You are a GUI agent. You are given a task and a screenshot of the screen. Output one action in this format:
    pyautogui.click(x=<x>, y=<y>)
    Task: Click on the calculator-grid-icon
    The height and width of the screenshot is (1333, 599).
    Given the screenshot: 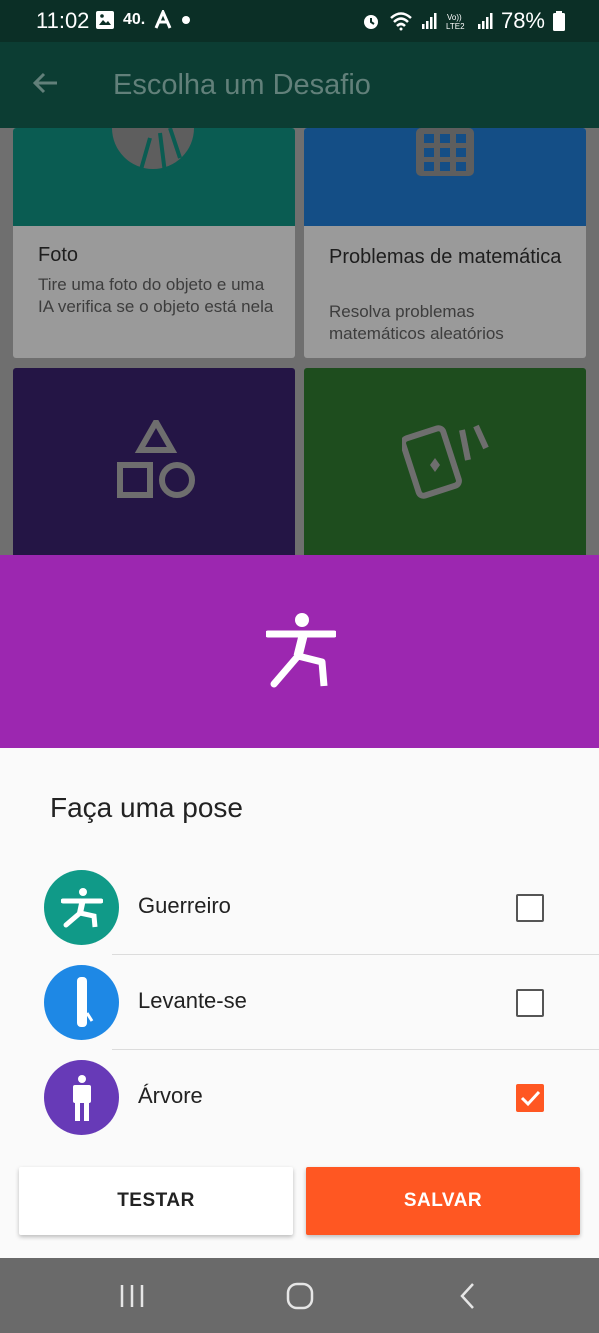 What is the action you would take?
    pyautogui.click(x=445, y=152)
    